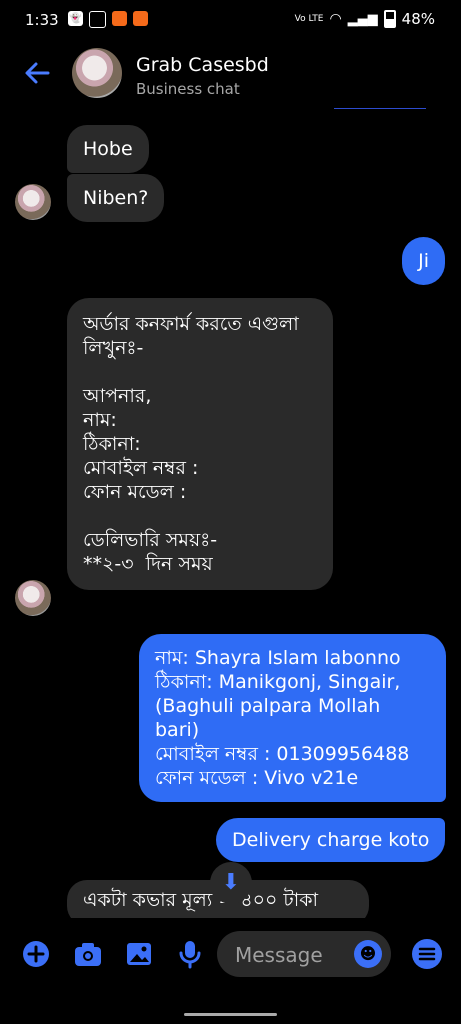 This screenshot has width=461, height=1024. What do you see at coordinates (230, 1014) in the screenshot?
I see `home-indicator` at bounding box center [230, 1014].